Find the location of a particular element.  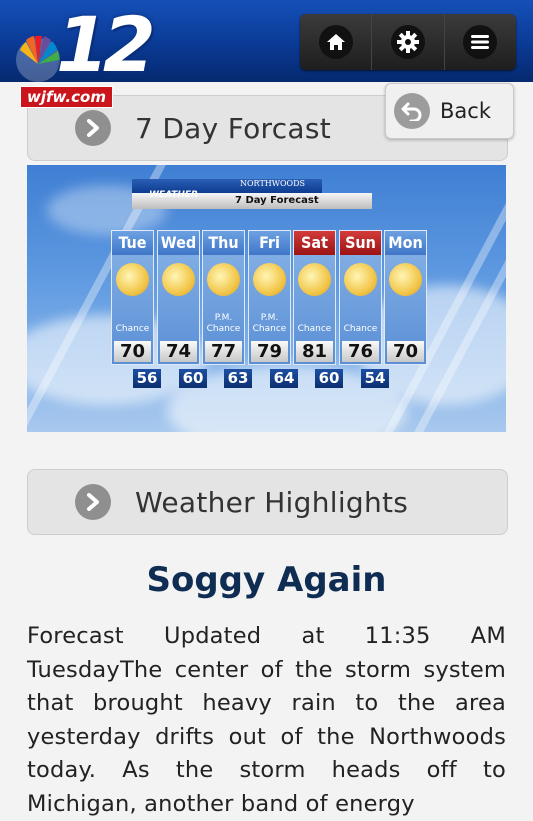

forecast-day-tue: Tue Chance 70 is located at coordinates (132, 297).